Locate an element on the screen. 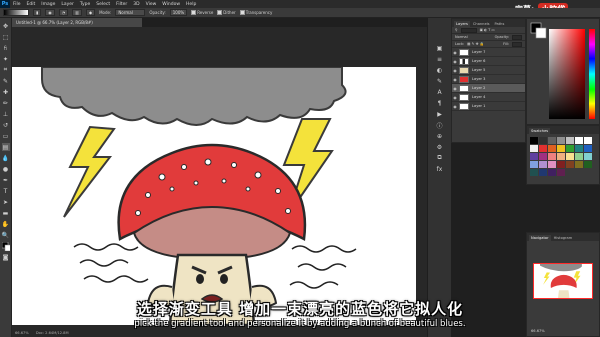 The width and height of the screenshot is (600, 337). brush-panel-icon: ✎ is located at coordinates (439, 81).